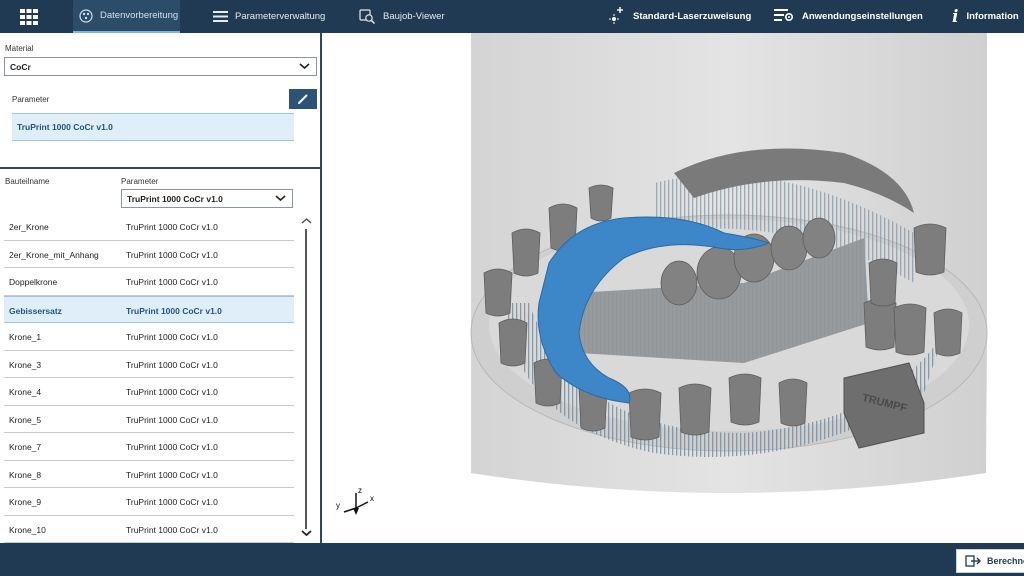 The height and width of the screenshot is (576, 1024). Describe the element at coordinates (35, 310) in the screenshot. I see `part-name-cell: Gebissersatz` at that location.